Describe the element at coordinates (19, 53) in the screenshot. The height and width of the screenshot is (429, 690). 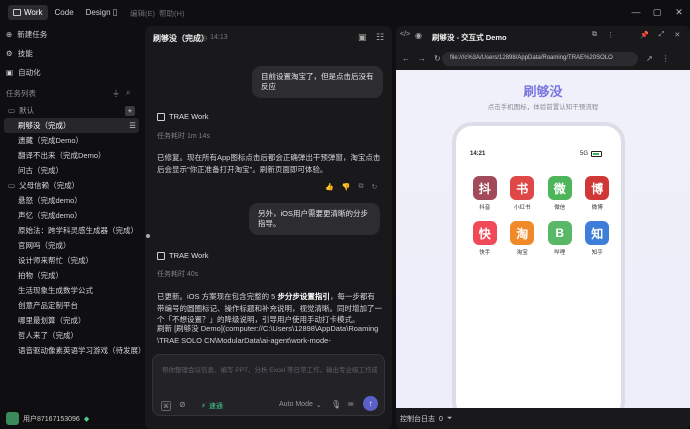
I see `skills-button: ⚙ 技能` at that location.